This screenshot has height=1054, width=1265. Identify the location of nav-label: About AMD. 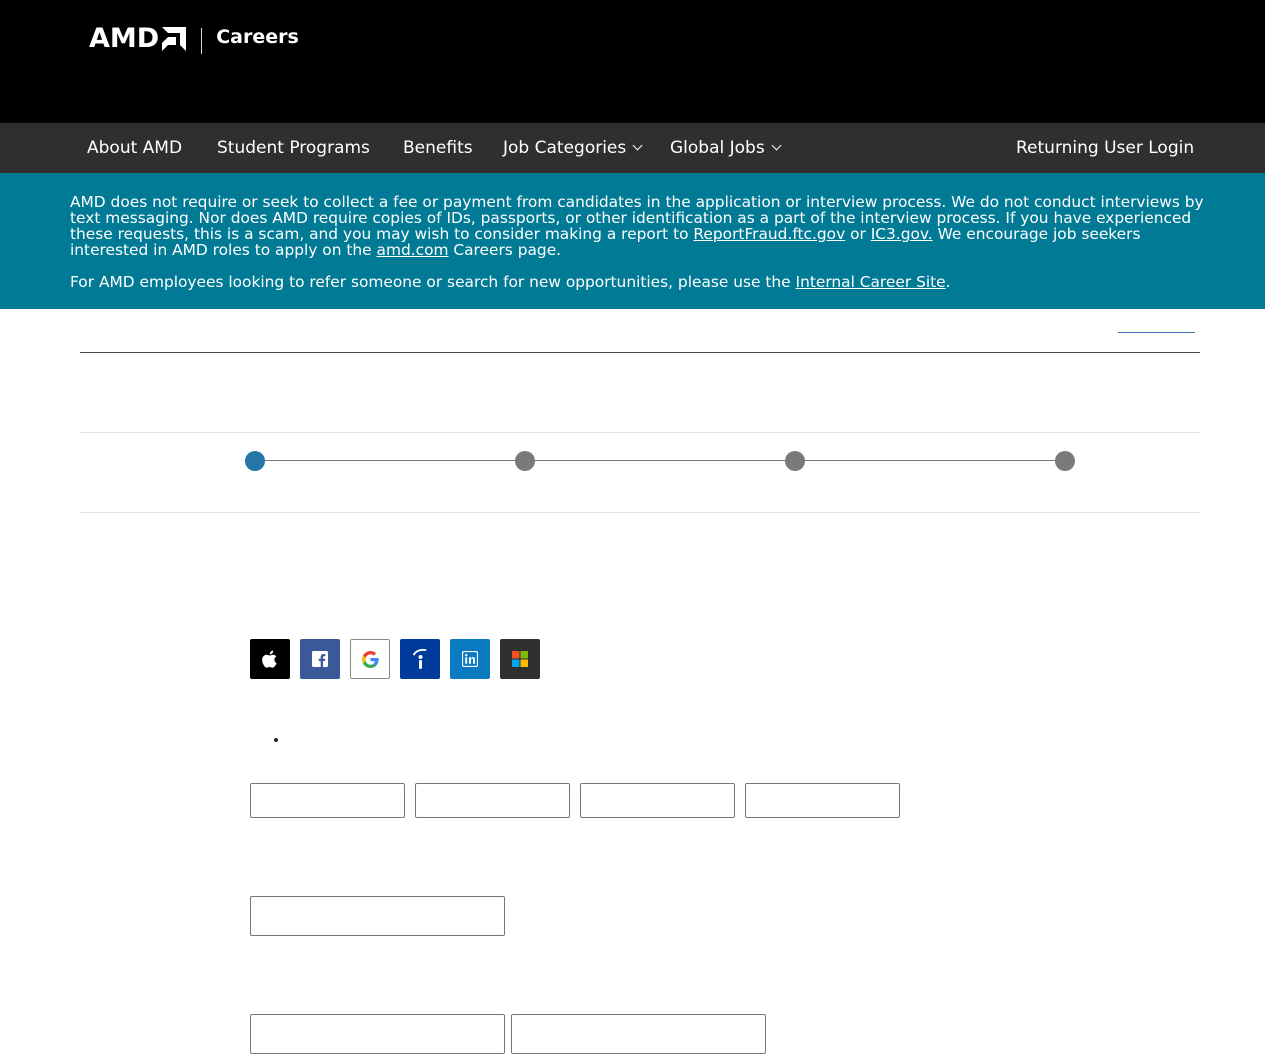
(135, 148).